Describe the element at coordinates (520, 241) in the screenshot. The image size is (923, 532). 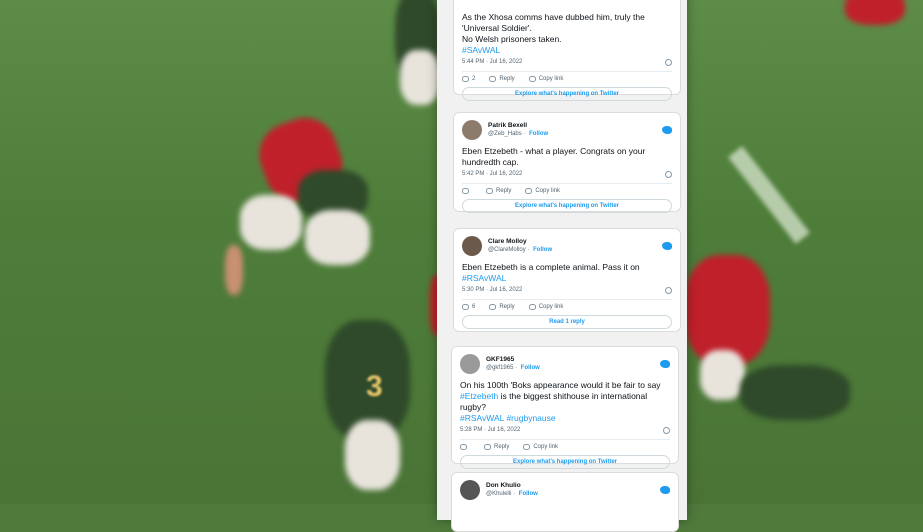
I see `author-name: Clare Molloy` at that location.